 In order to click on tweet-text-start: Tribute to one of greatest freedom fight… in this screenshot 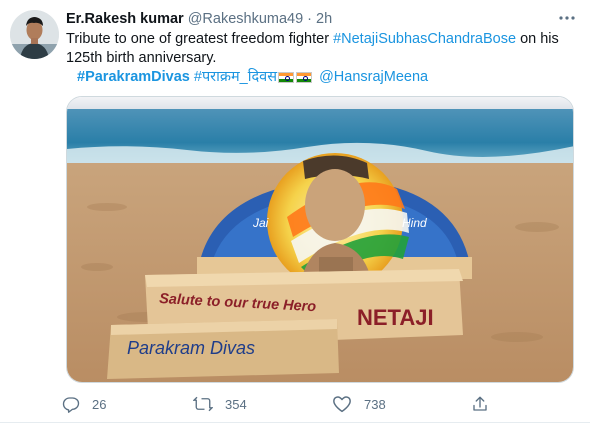, I will do `click(200, 39)`.